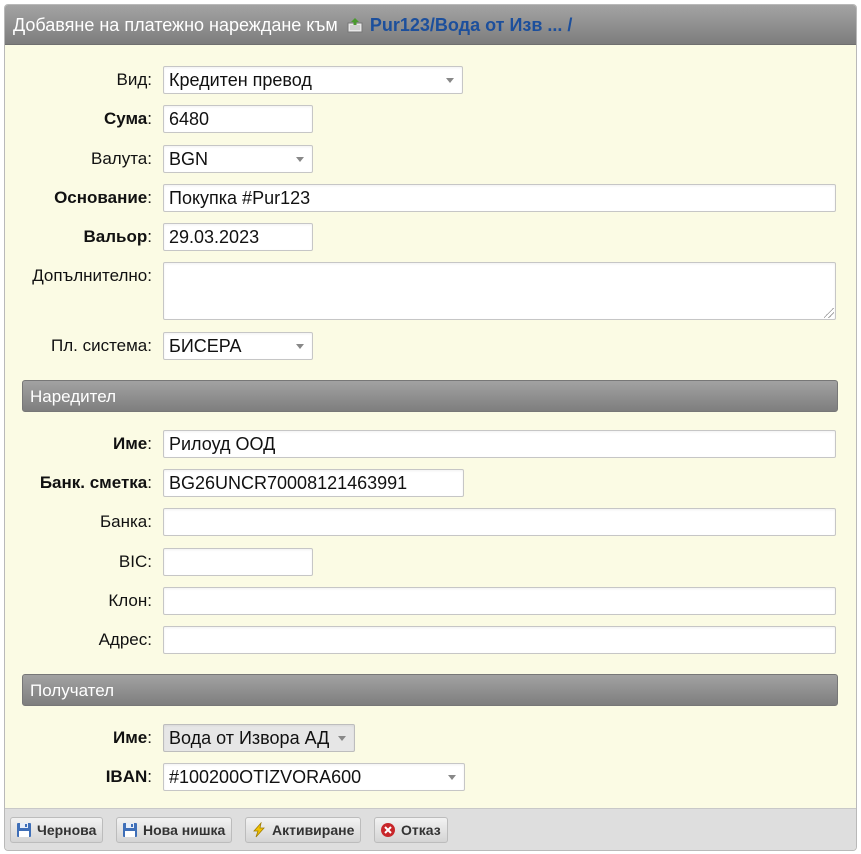 The image size is (861, 854). Describe the element at coordinates (126, 521) in the screenshot. I see `banka-label: Банка:` at that location.